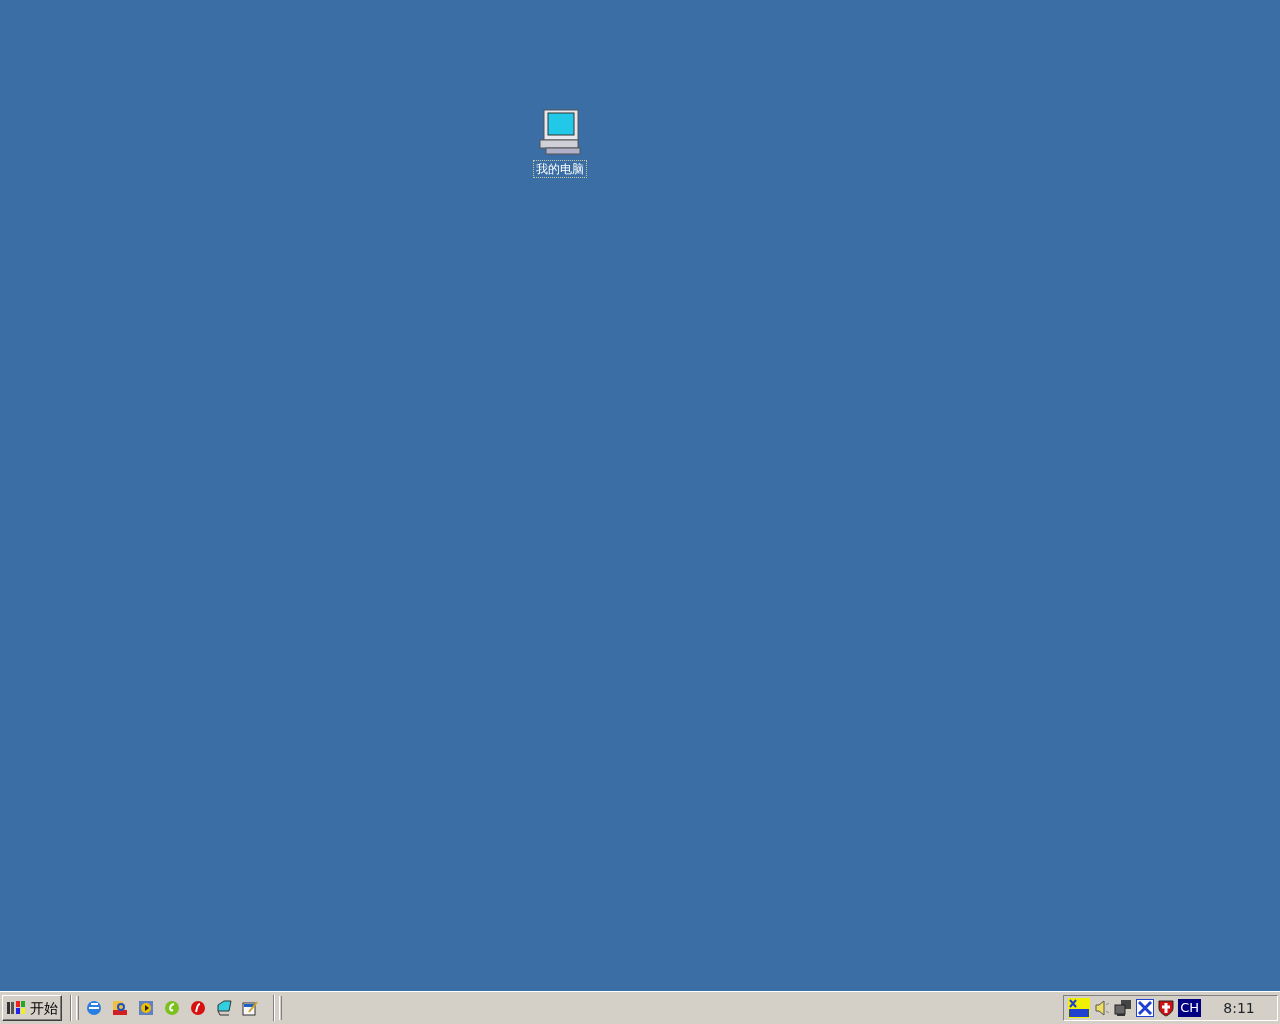  I want to click on media-player-icon, so click(146, 1008).